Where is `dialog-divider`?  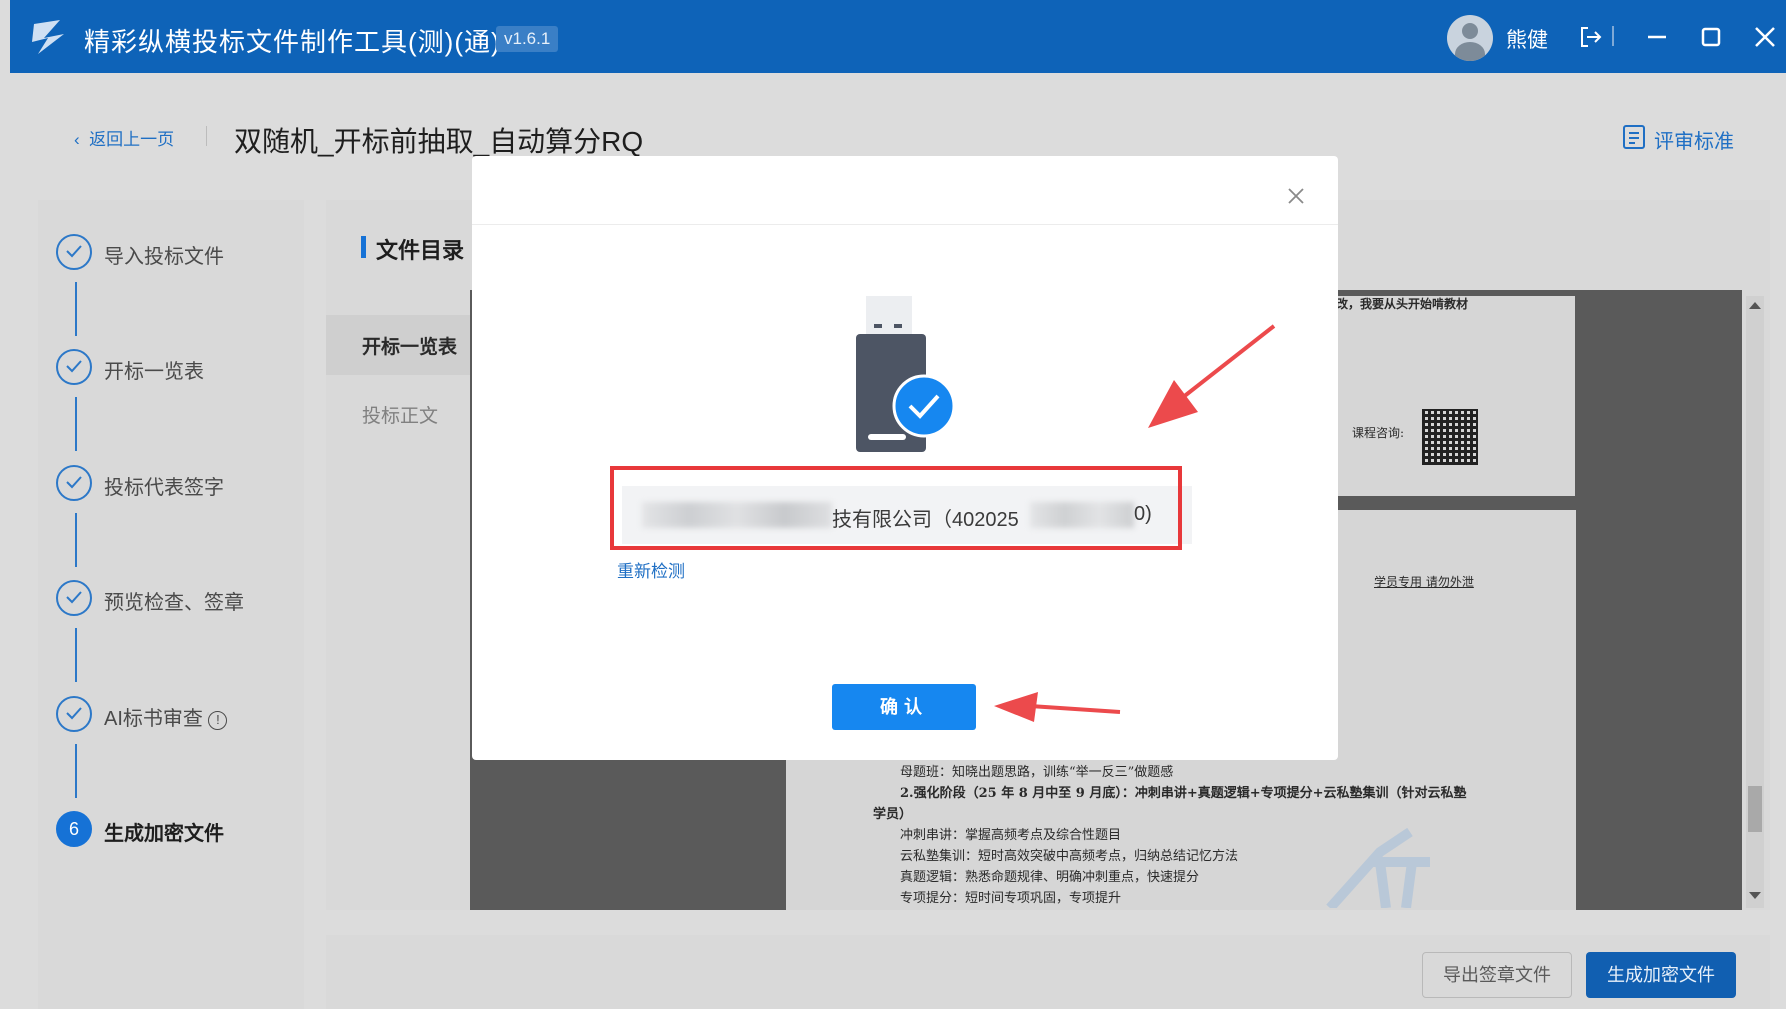 dialog-divider is located at coordinates (905, 224).